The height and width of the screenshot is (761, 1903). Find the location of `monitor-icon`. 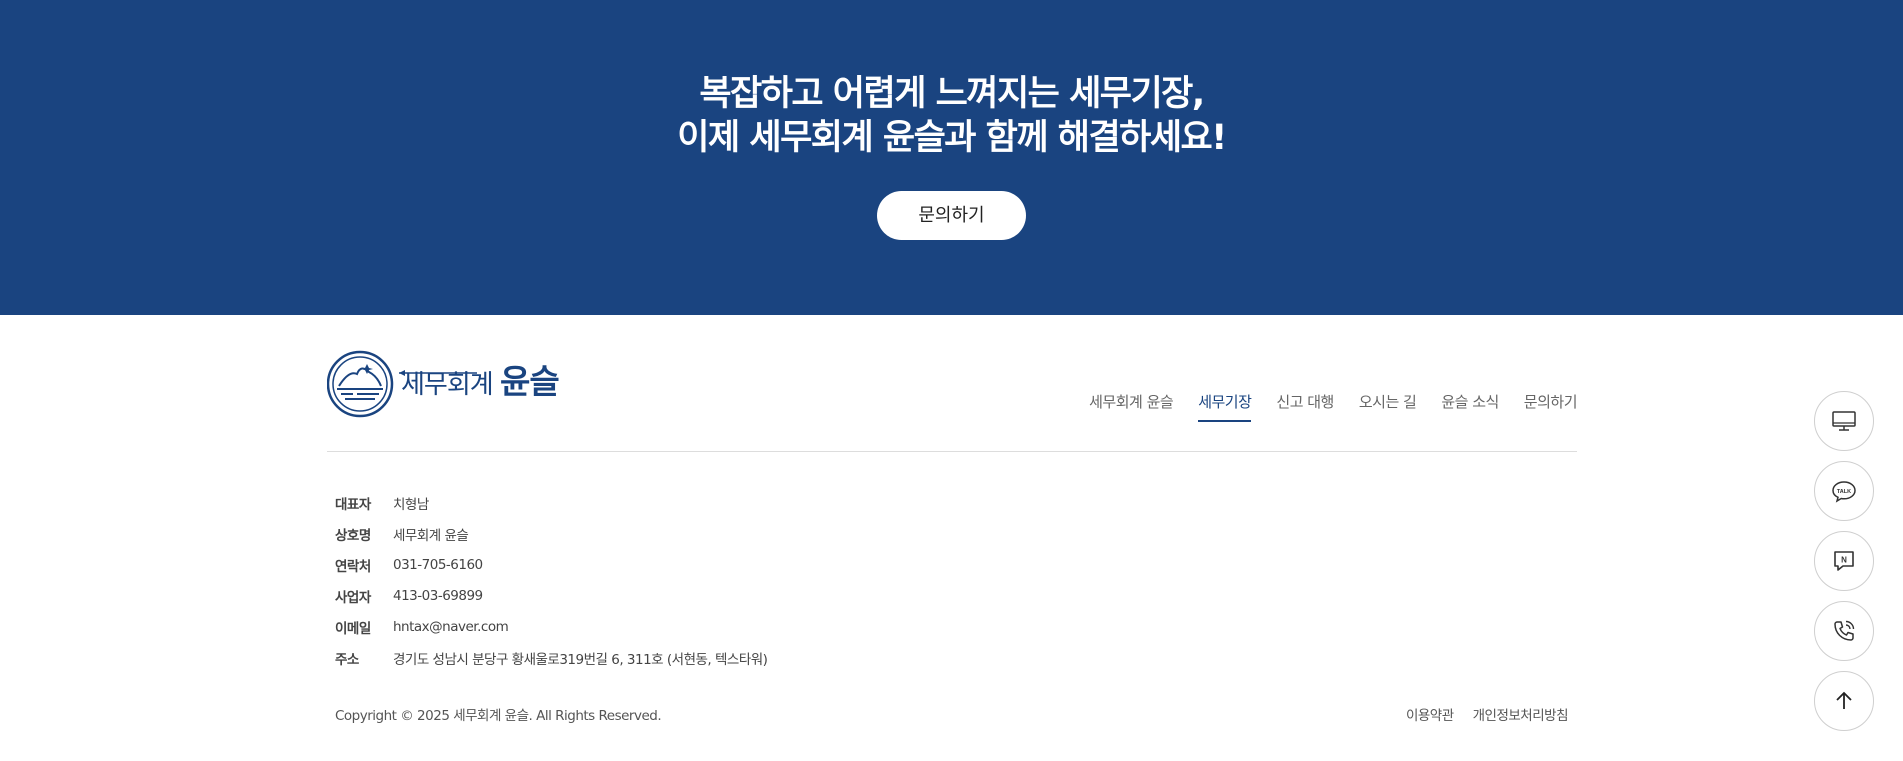

monitor-icon is located at coordinates (1844, 421).